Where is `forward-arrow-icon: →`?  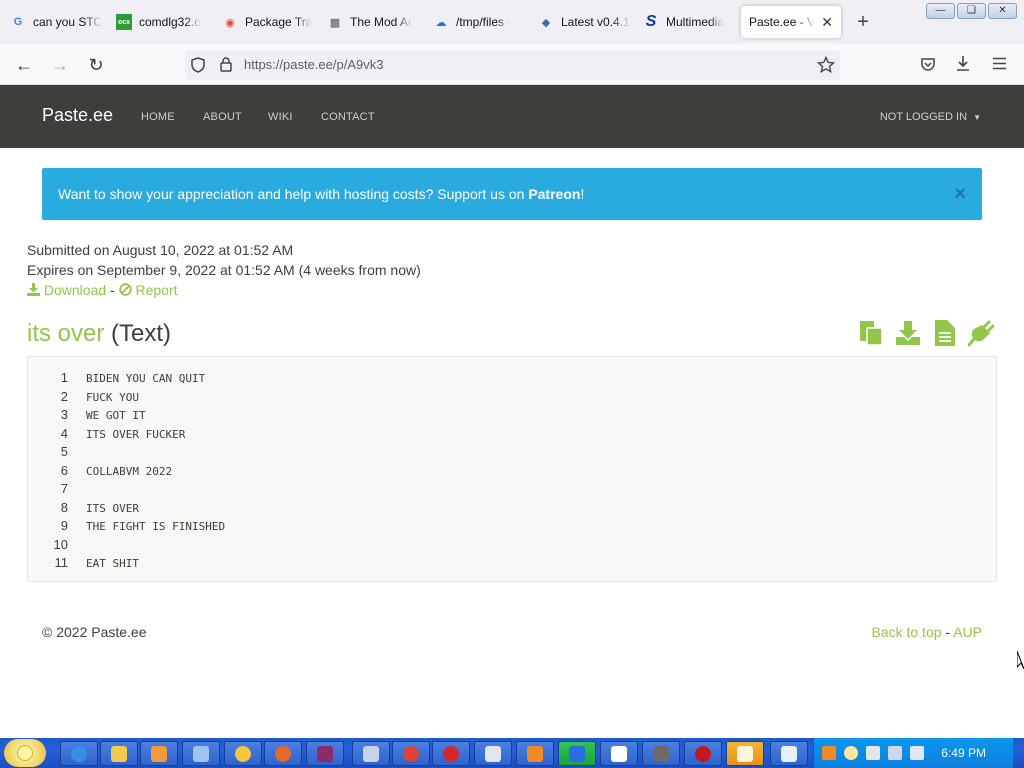 forward-arrow-icon: → is located at coordinates (60, 65).